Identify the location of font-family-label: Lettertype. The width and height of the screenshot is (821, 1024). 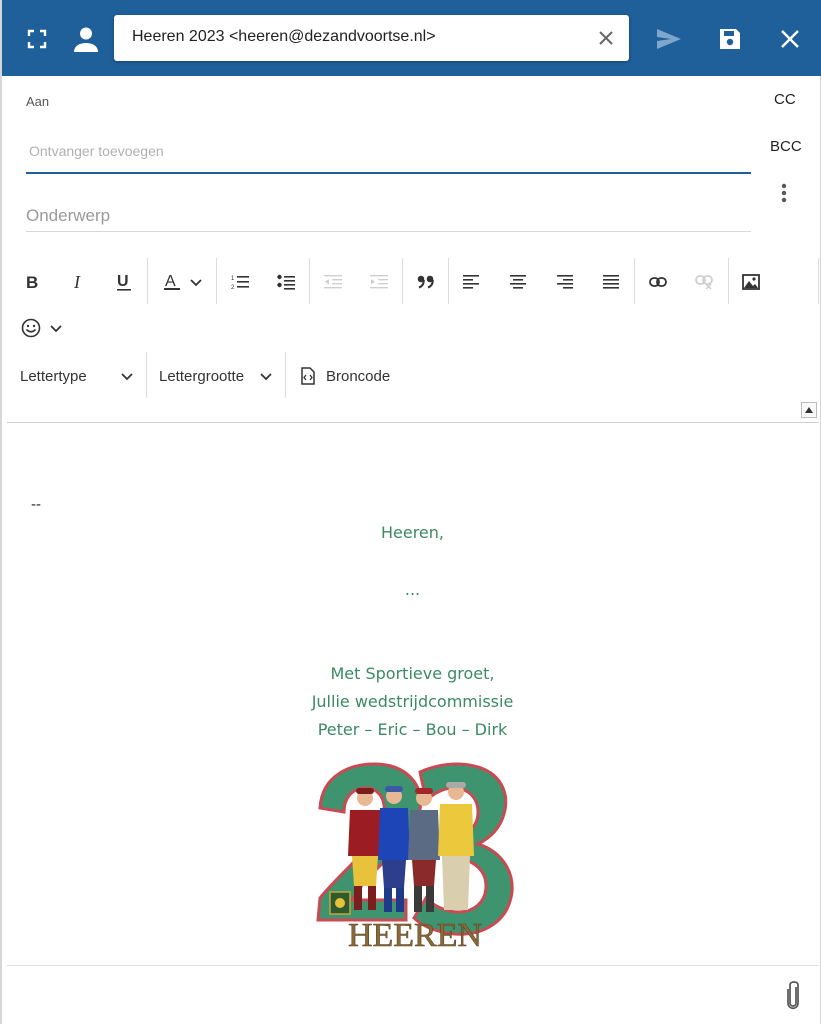
(53, 376).